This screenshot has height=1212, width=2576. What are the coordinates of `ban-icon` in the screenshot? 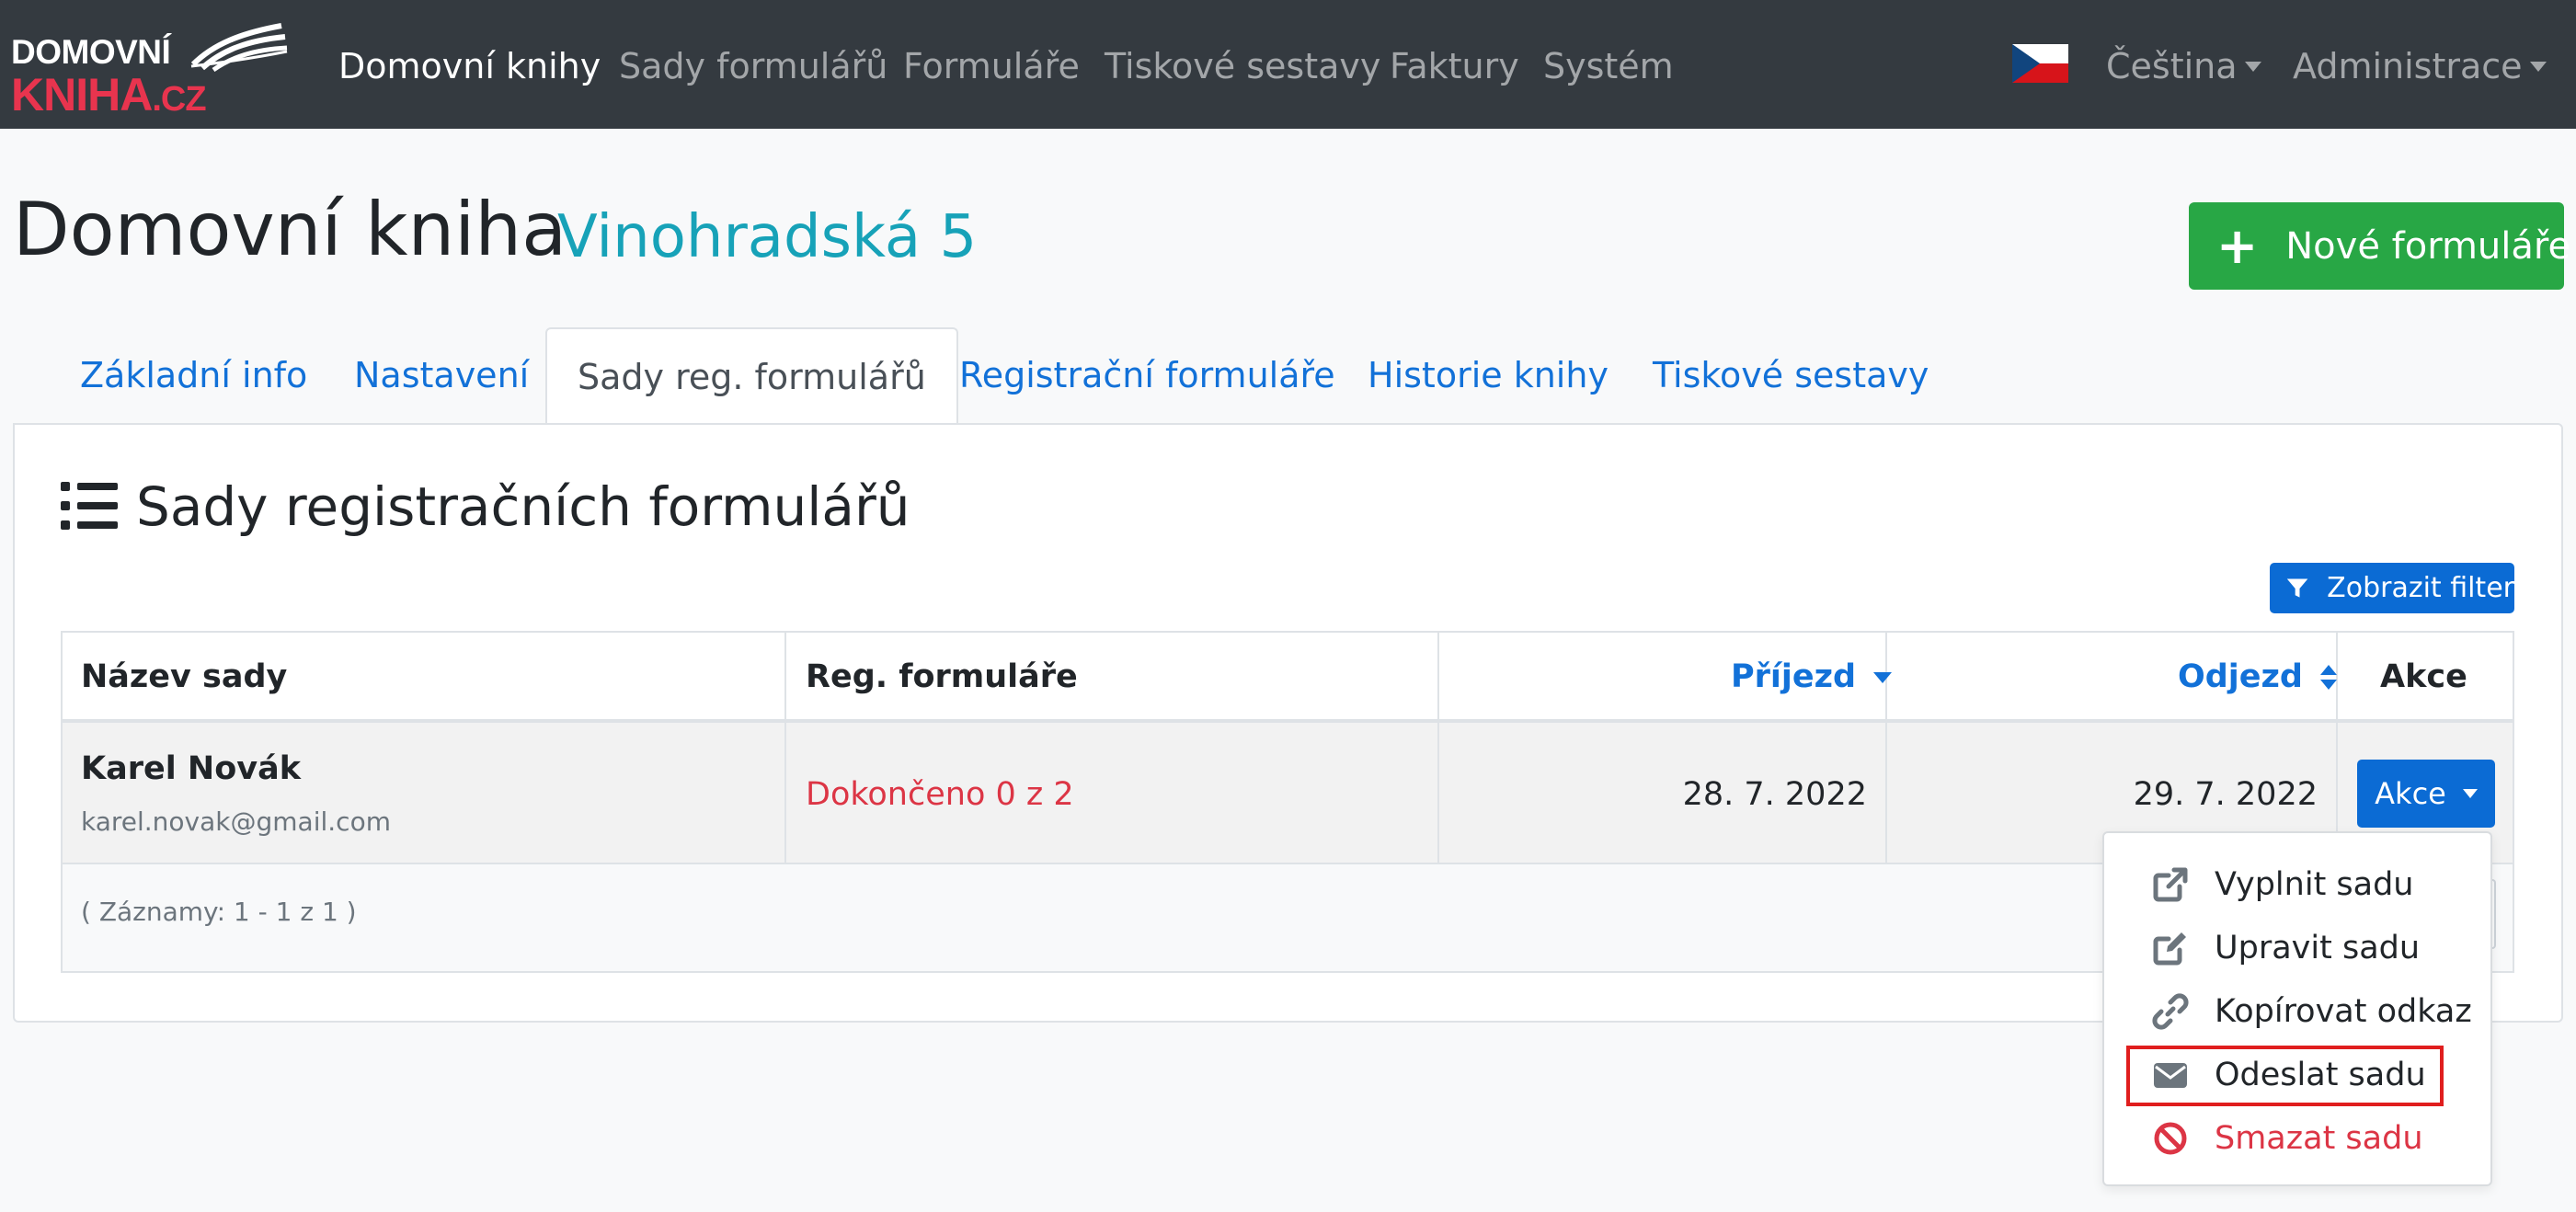 It's located at (2170, 1138).